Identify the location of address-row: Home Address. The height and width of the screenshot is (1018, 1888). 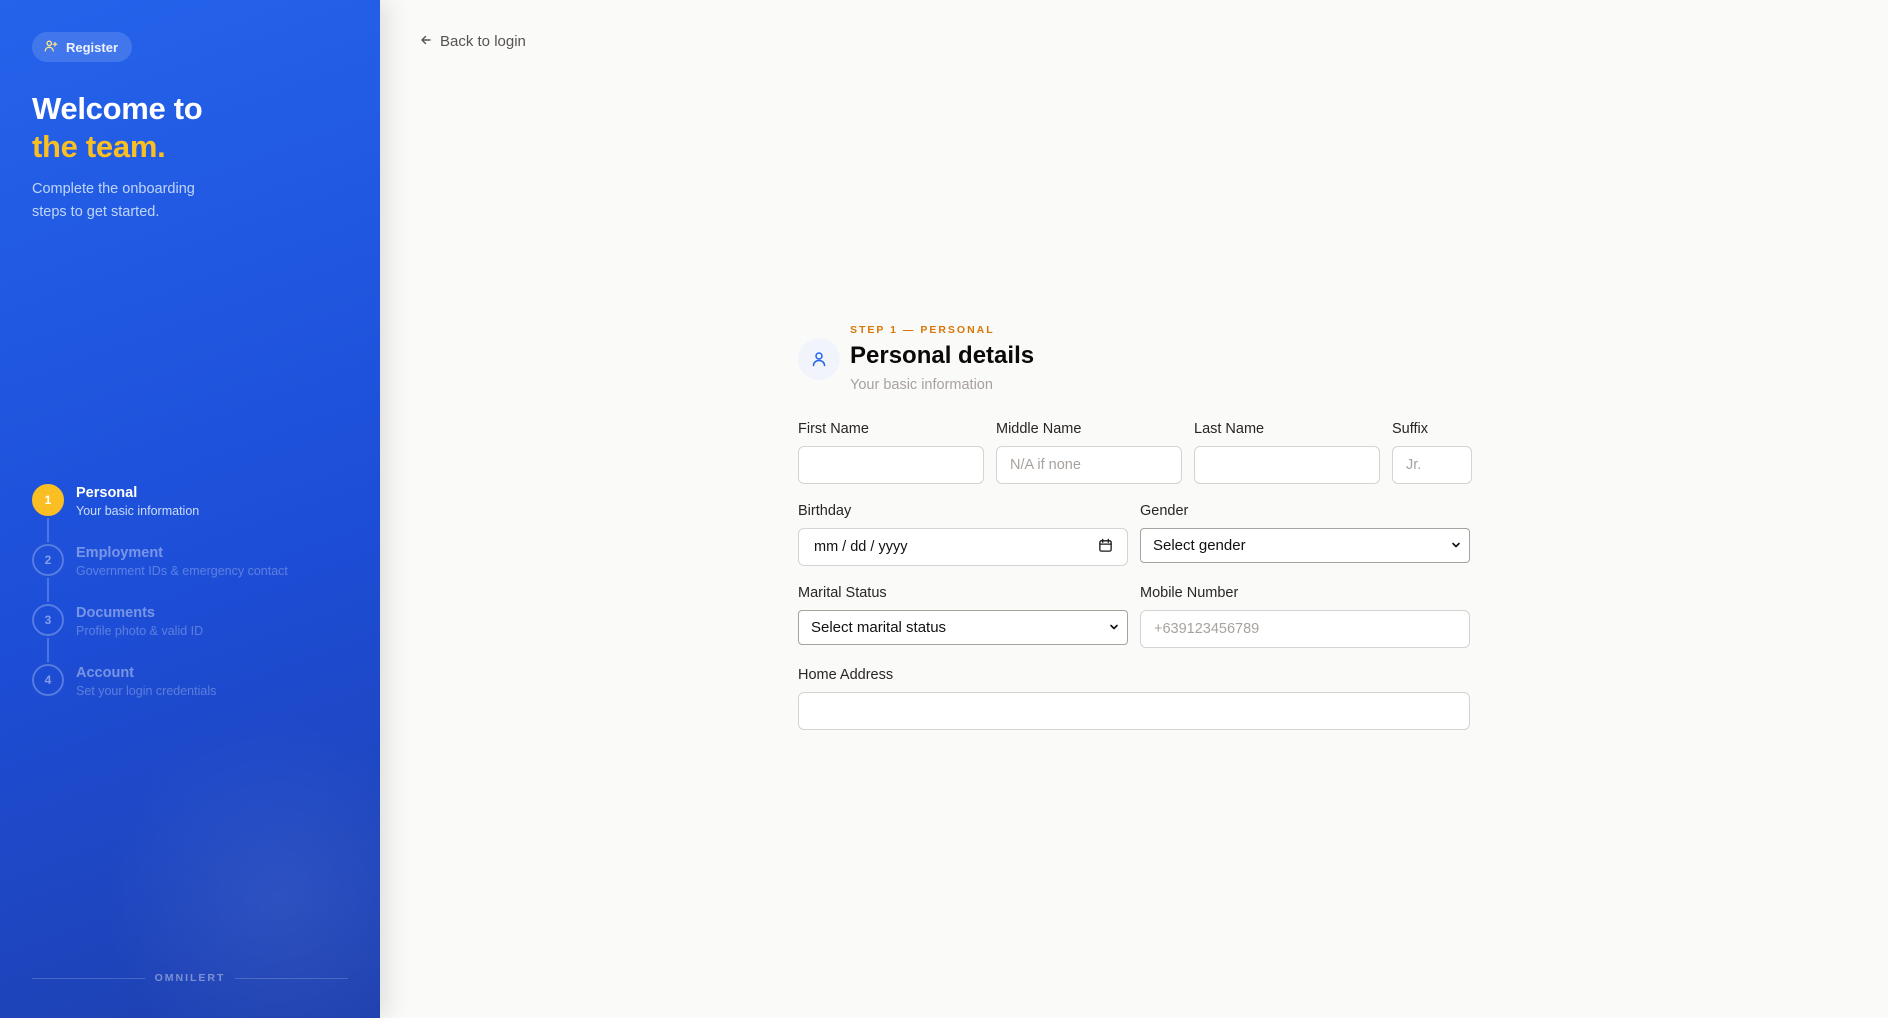
(1134, 698).